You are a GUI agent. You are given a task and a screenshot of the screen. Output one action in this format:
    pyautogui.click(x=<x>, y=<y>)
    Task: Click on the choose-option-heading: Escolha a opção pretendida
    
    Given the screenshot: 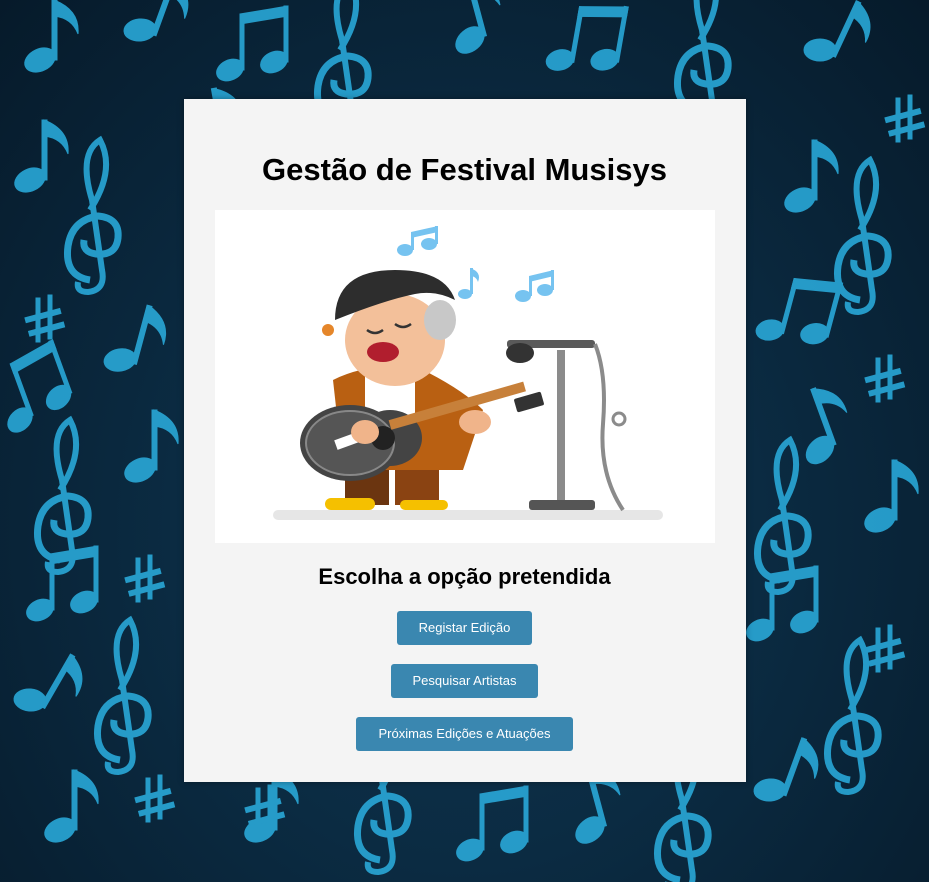 What is the action you would take?
    pyautogui.click(x=464, y=576)
    